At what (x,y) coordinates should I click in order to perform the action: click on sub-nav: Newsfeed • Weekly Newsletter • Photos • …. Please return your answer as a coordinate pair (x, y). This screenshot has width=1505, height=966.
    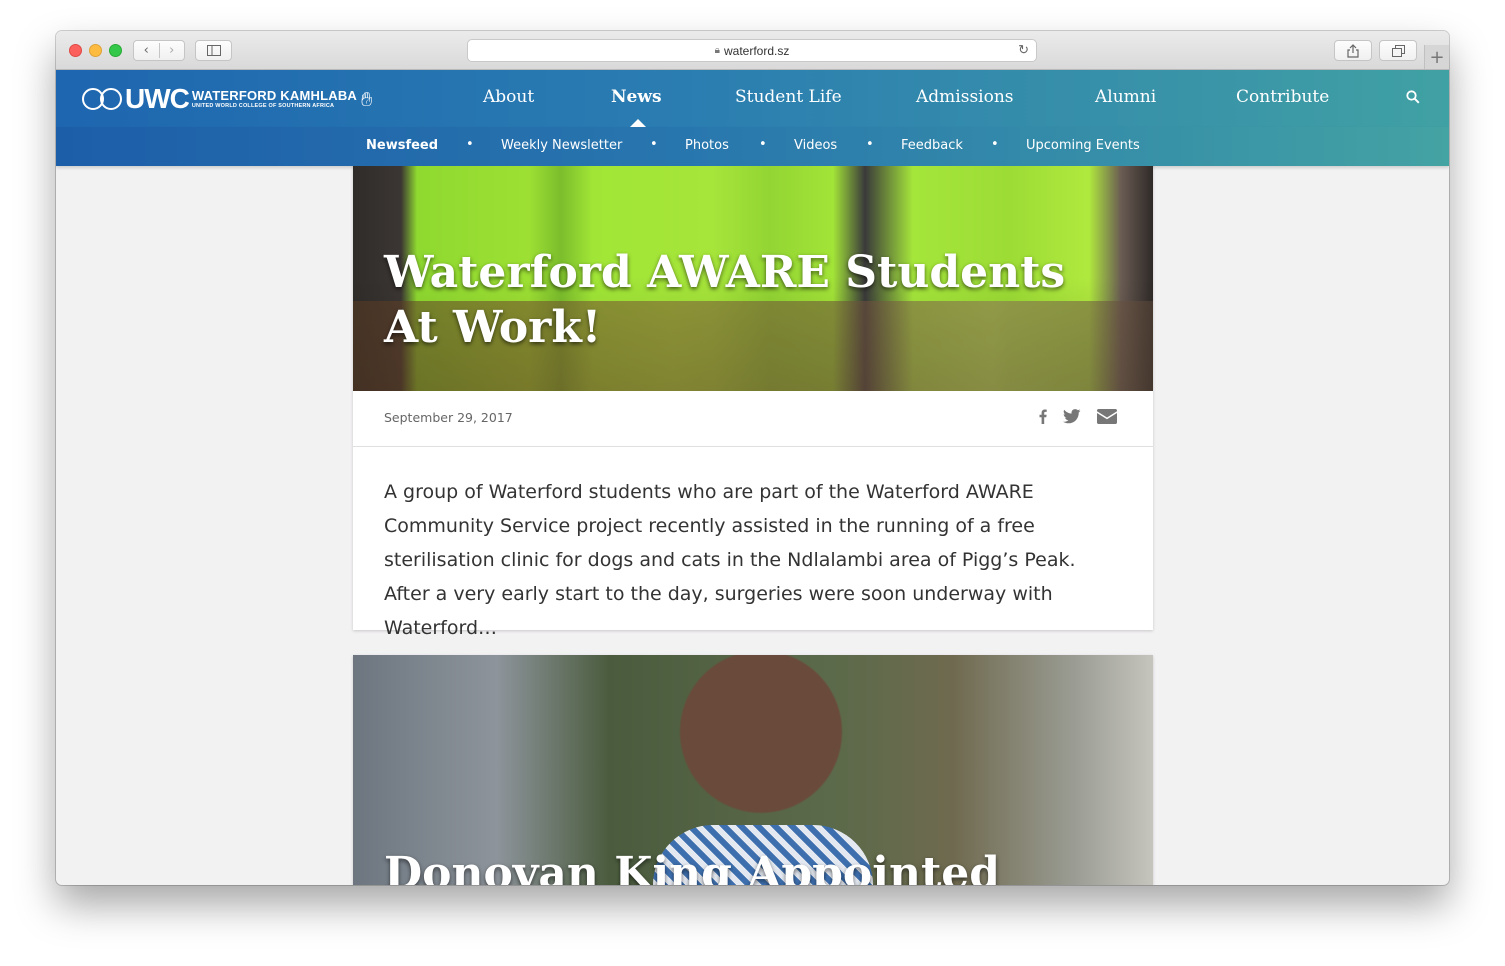
    Looking at the image, I should click on (752, 146).